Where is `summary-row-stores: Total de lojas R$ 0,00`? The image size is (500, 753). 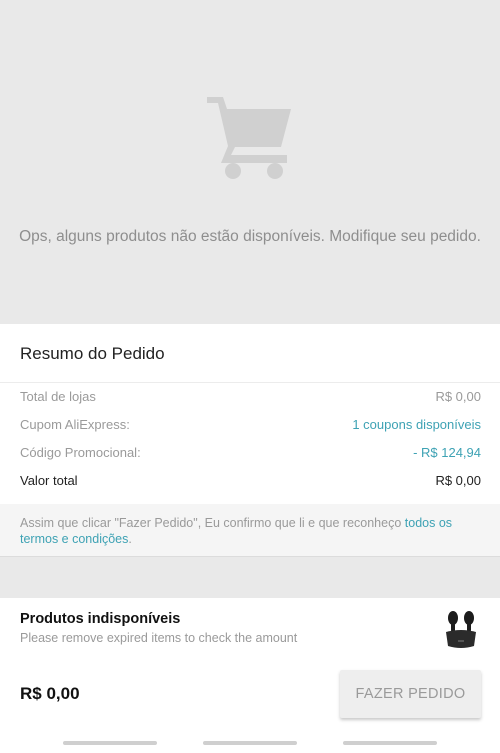
summary-row-stores: Total de lojas R$ 0,00 is located at coordinates (250, 399).